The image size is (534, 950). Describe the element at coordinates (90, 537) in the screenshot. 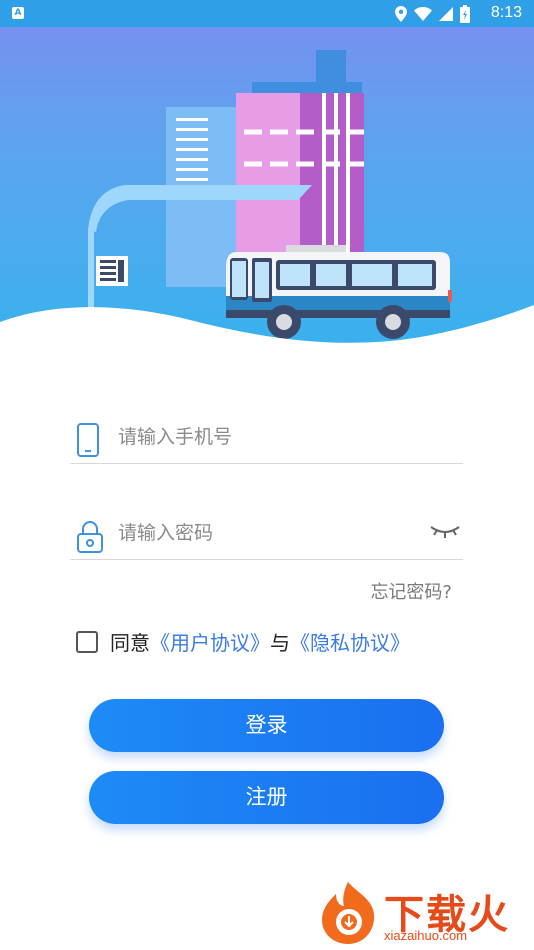

I see `lock-icon` at that location.